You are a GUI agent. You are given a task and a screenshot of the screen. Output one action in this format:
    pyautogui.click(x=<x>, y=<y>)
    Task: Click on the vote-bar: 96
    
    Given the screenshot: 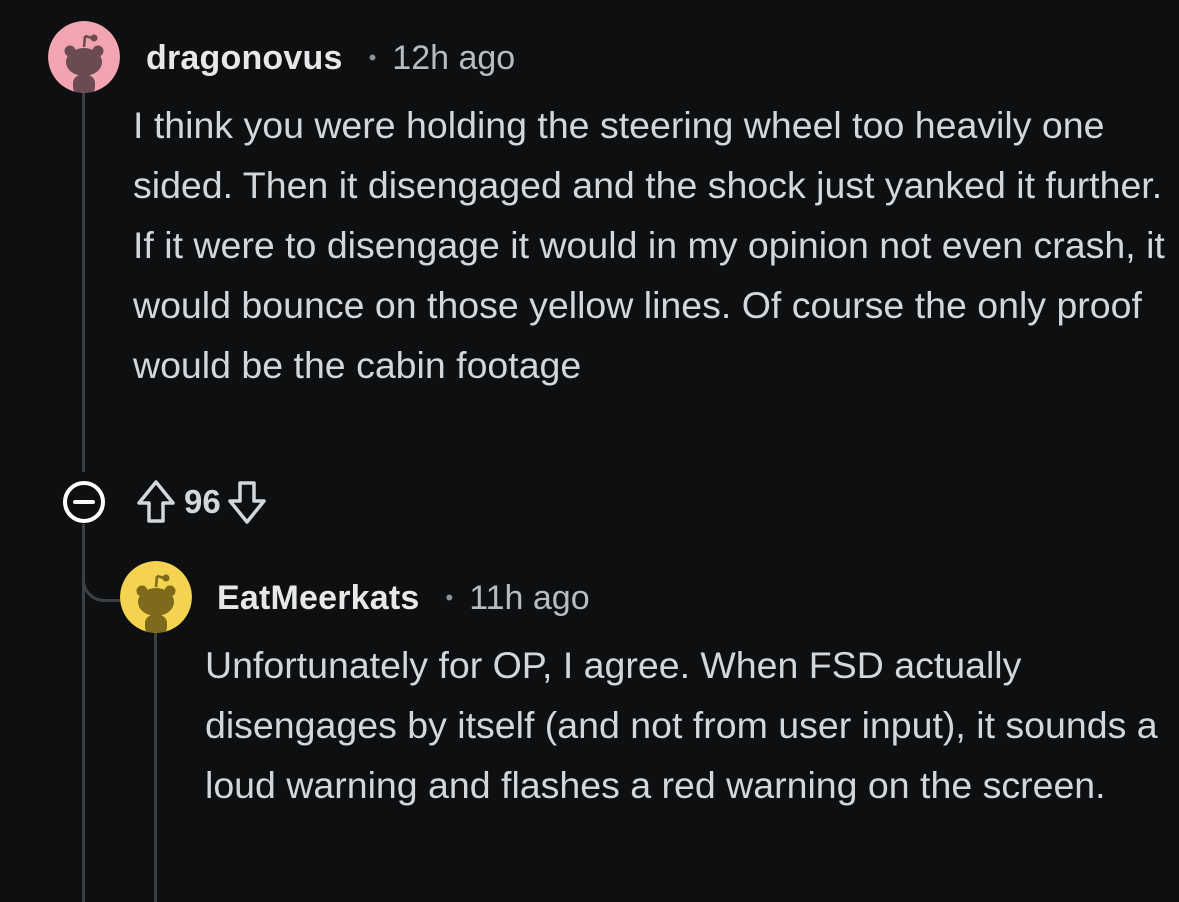 What is the action you would take?
    pyautogui.click(x=201, y=502)
    